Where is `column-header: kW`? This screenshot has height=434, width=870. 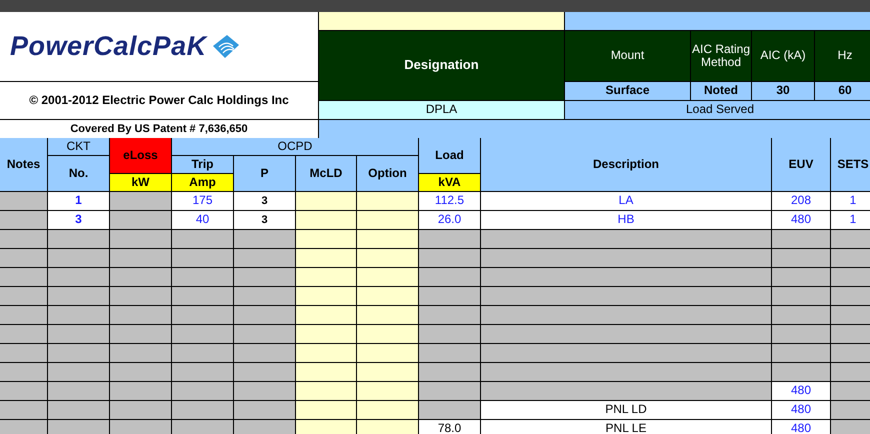
column-header: kW is located at coordinates (140, 182).